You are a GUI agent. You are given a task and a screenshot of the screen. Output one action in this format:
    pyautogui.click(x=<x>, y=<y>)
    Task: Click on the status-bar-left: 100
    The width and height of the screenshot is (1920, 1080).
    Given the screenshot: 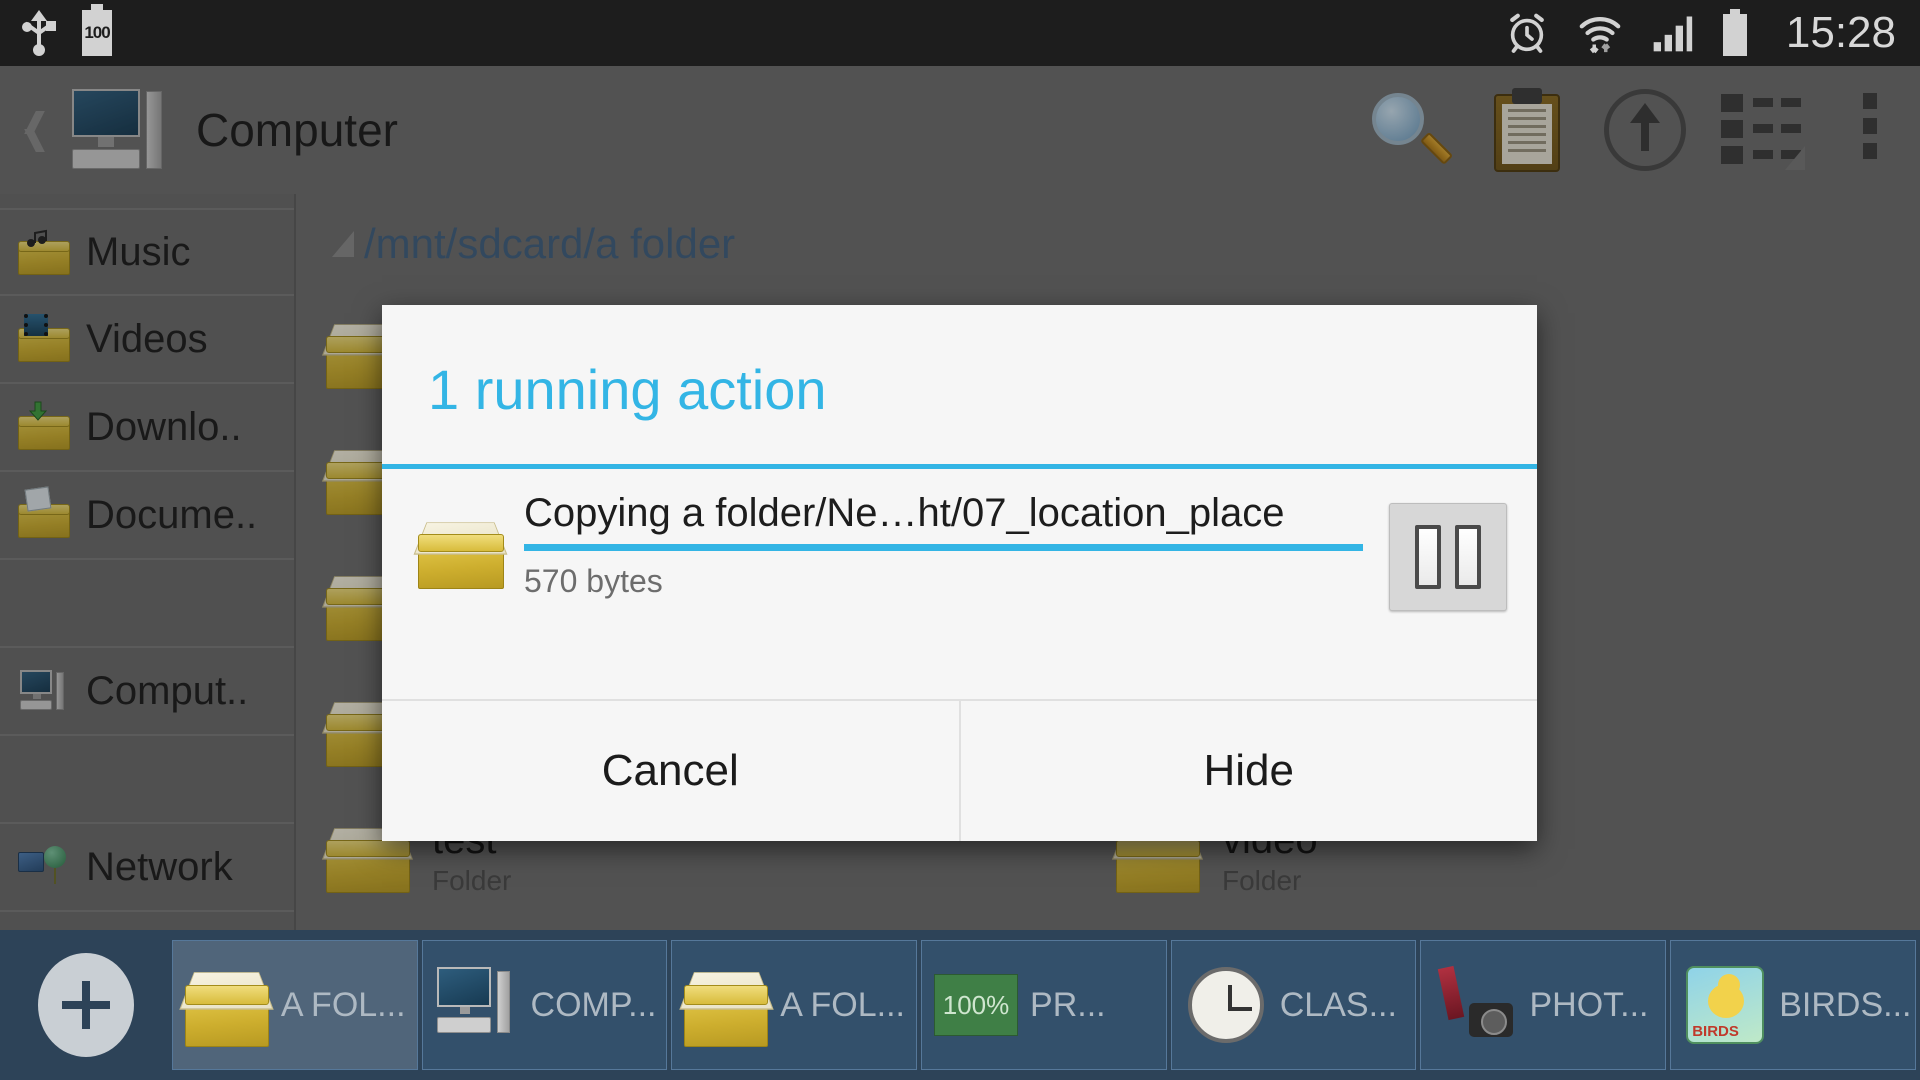 What is the action you would take?
    pyautogui.click(x=67, y=30)
    